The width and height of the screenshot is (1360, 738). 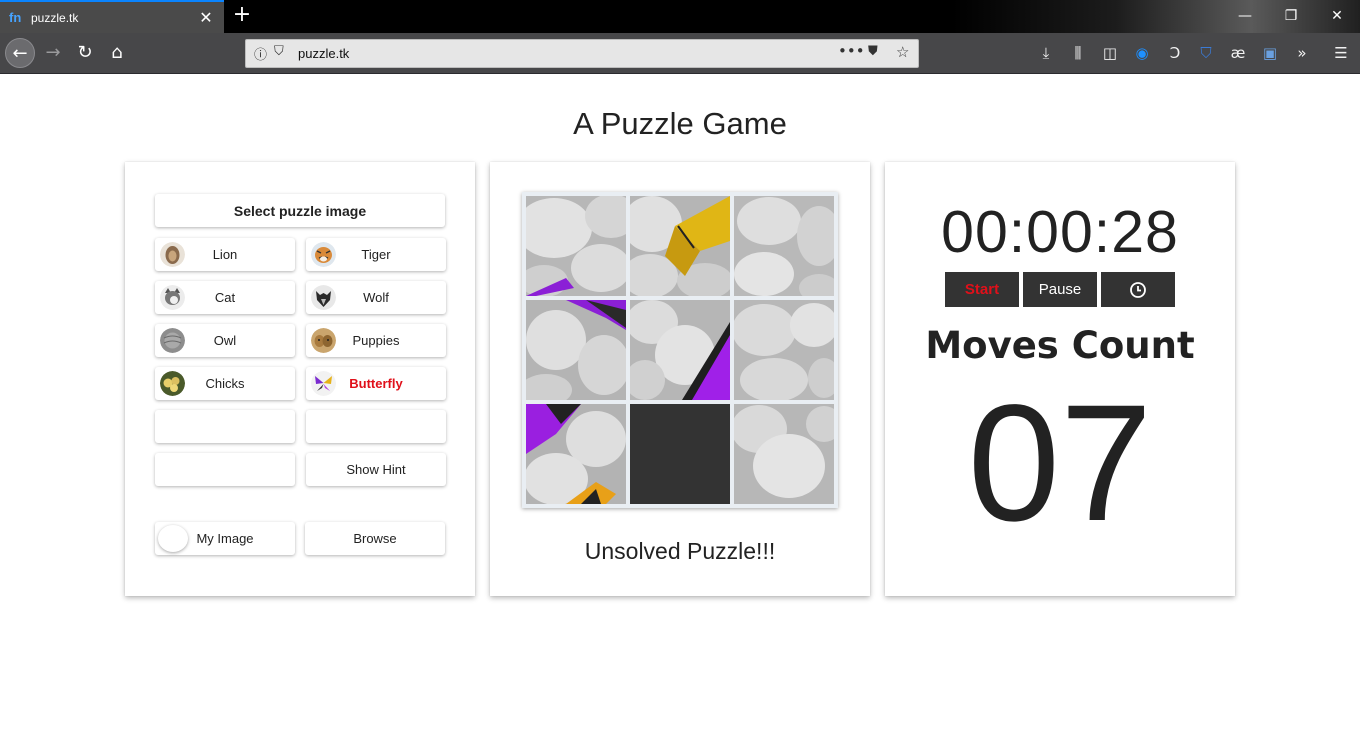 I want to click on image-option-cat: Cat, so click(x=225, y=297).